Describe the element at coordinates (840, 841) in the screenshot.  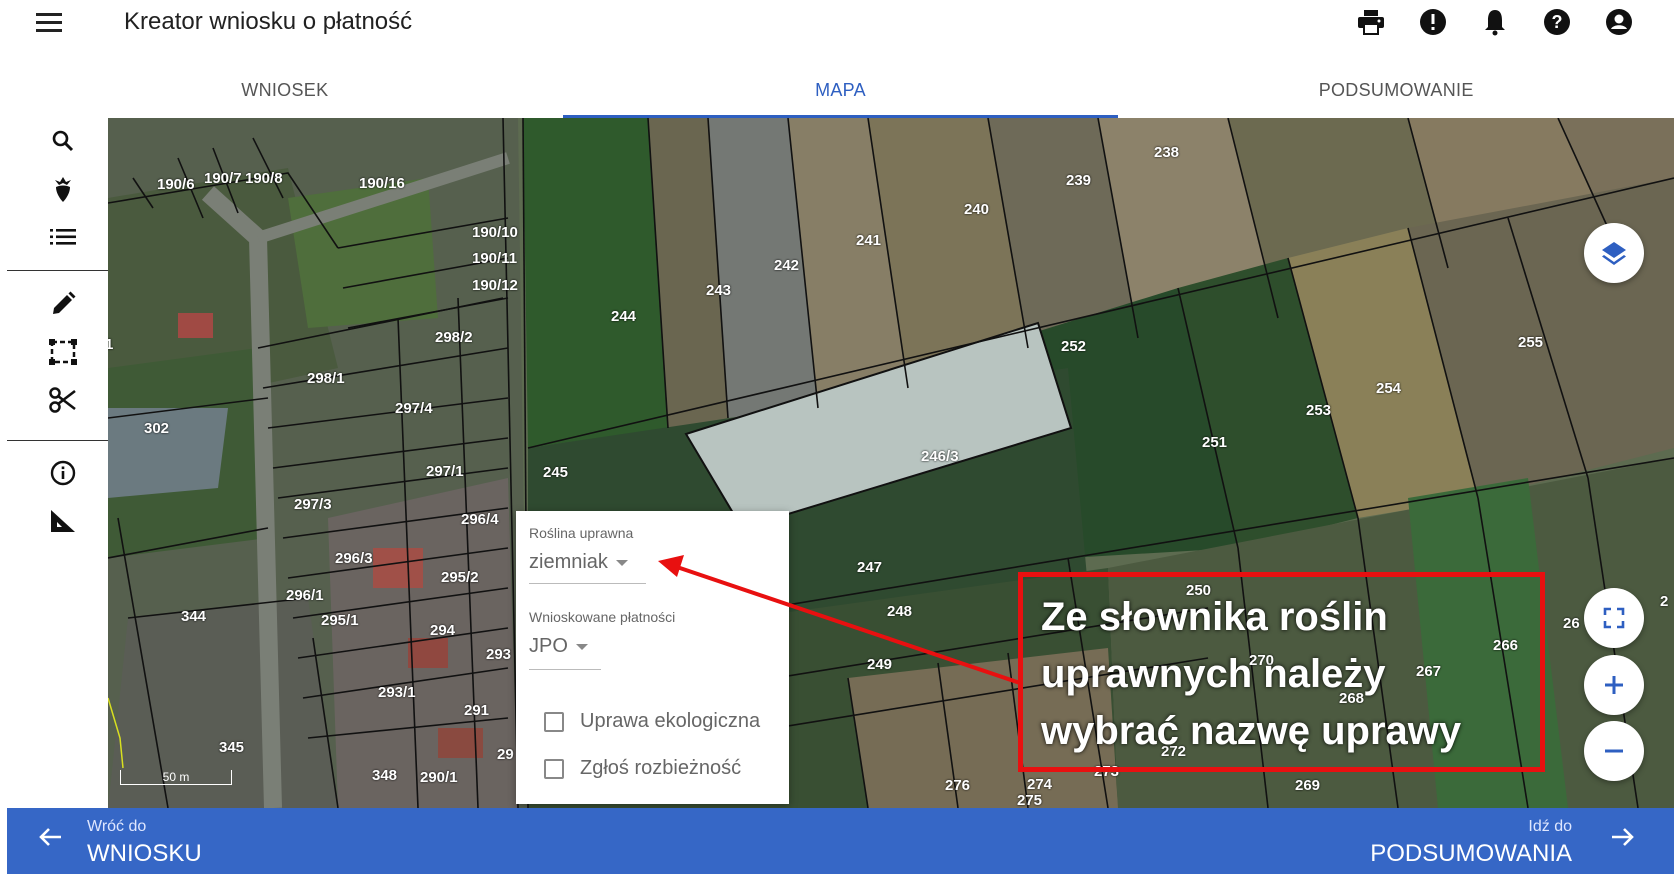
I see `wizard-navigation-bar: Wróć do WNIOSKU Idź do PODSUMOWANIA` at that location.